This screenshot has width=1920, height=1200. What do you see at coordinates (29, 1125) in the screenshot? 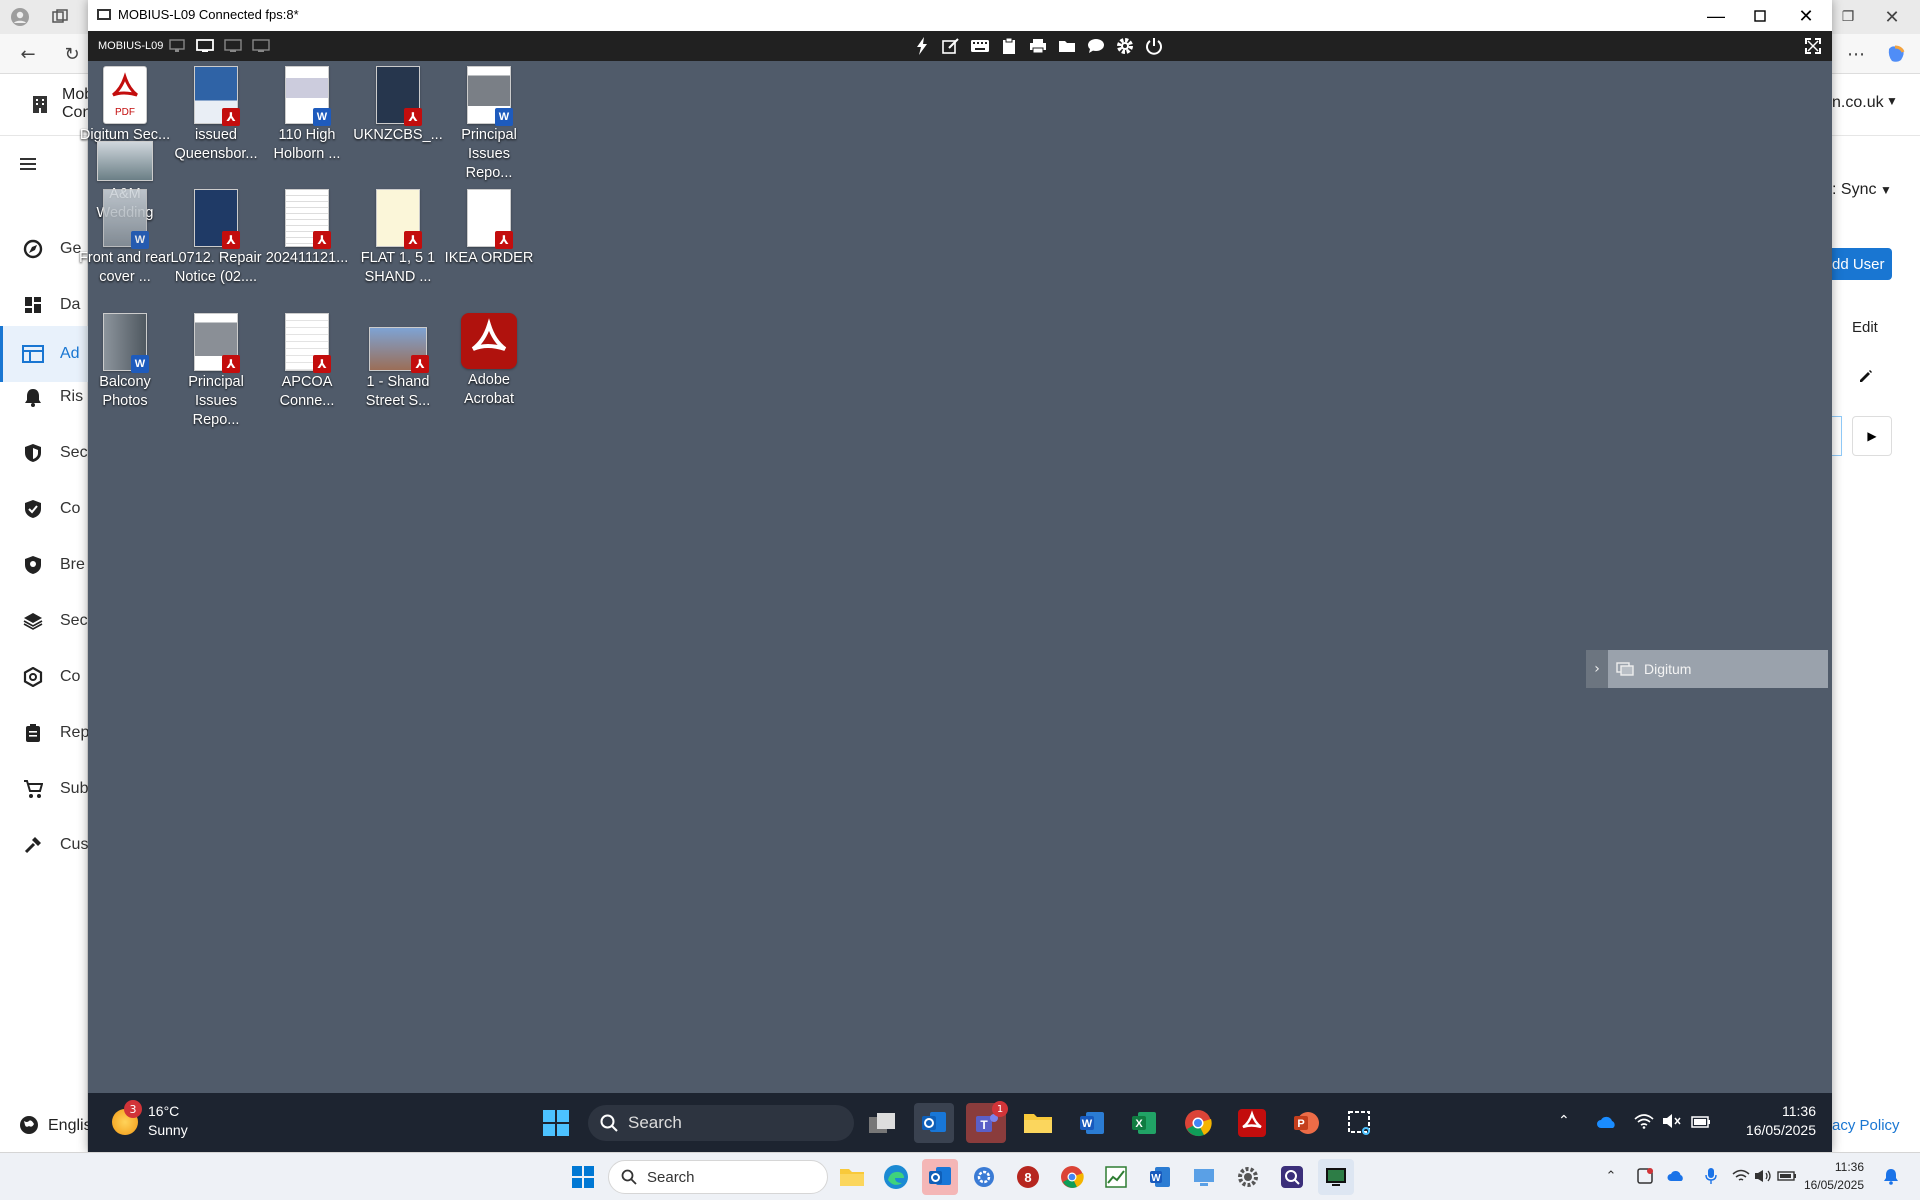
I see `globe-icon` at bounding box center [29, 1125].